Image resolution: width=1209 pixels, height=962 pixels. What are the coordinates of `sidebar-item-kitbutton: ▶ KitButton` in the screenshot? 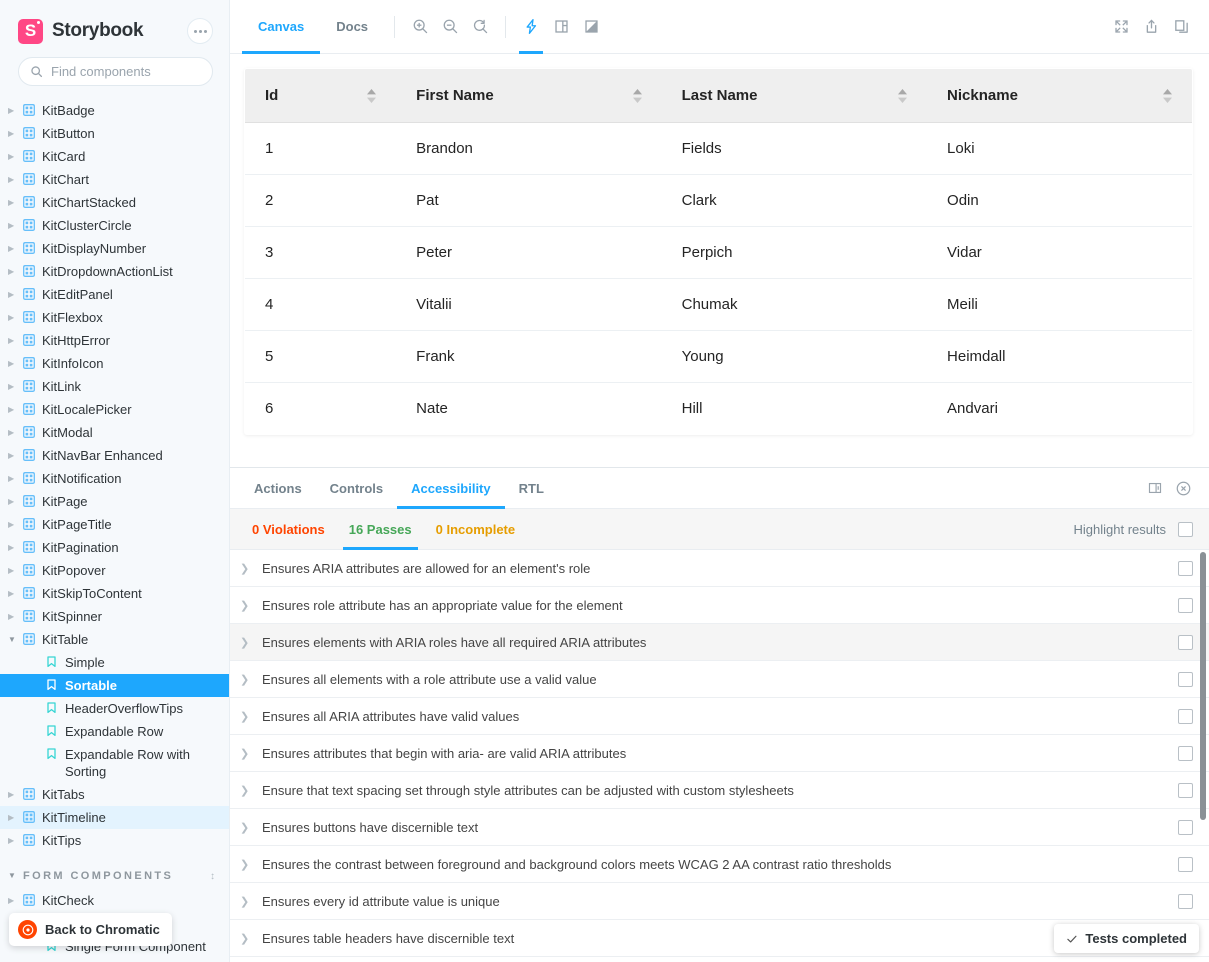 It's located at (114, 133).